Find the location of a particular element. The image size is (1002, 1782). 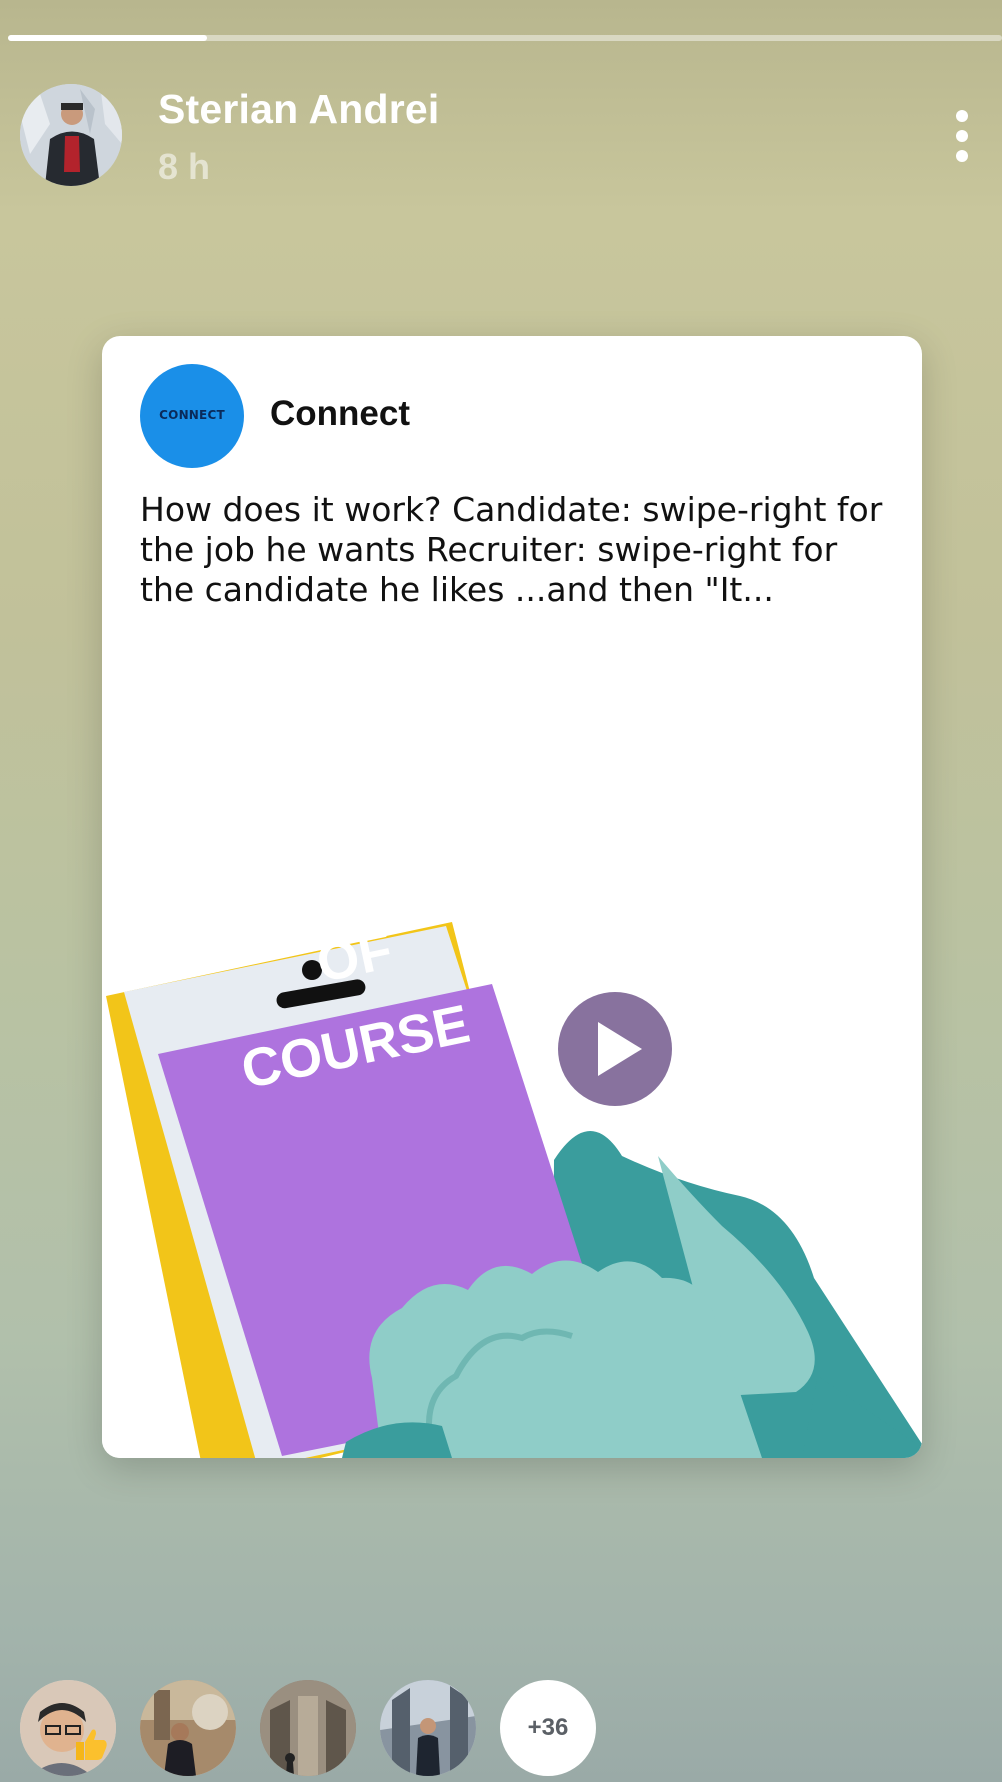

post-time: 8 h is located at coordinates (184, 166).